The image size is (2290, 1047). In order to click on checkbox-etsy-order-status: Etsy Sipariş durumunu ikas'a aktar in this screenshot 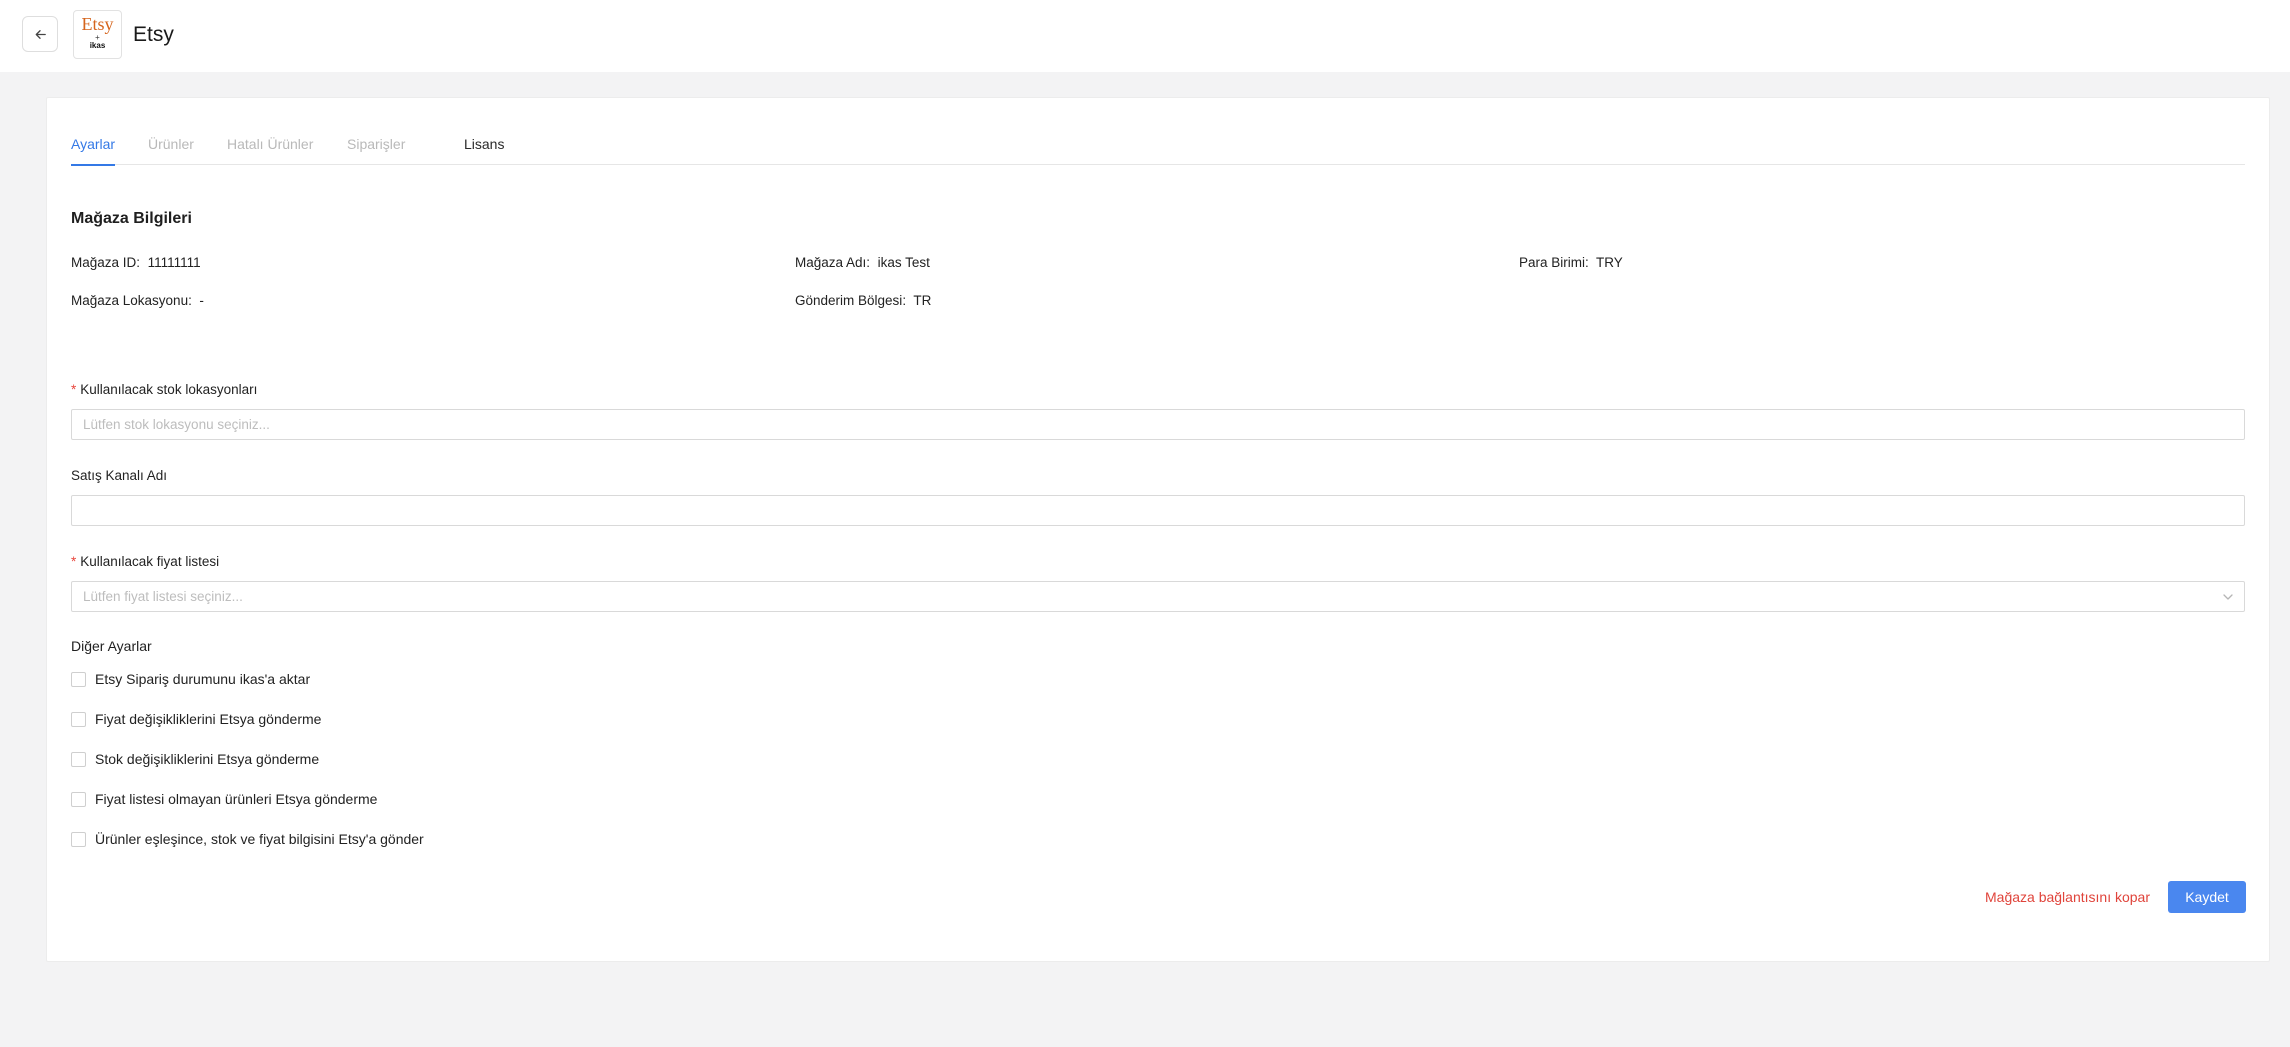, I will do `click(190, 679)`.